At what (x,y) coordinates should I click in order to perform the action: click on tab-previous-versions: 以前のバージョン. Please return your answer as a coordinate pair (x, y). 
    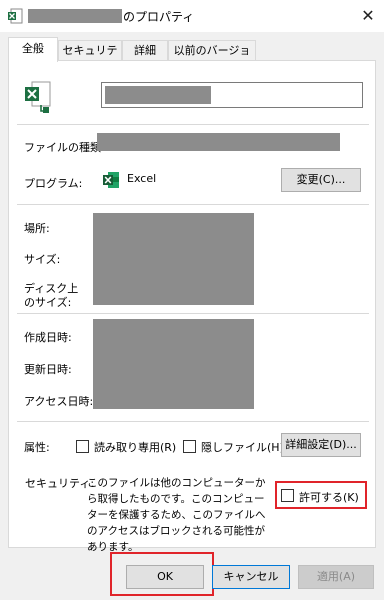
    Looking at the image, I should click on (212, 58).